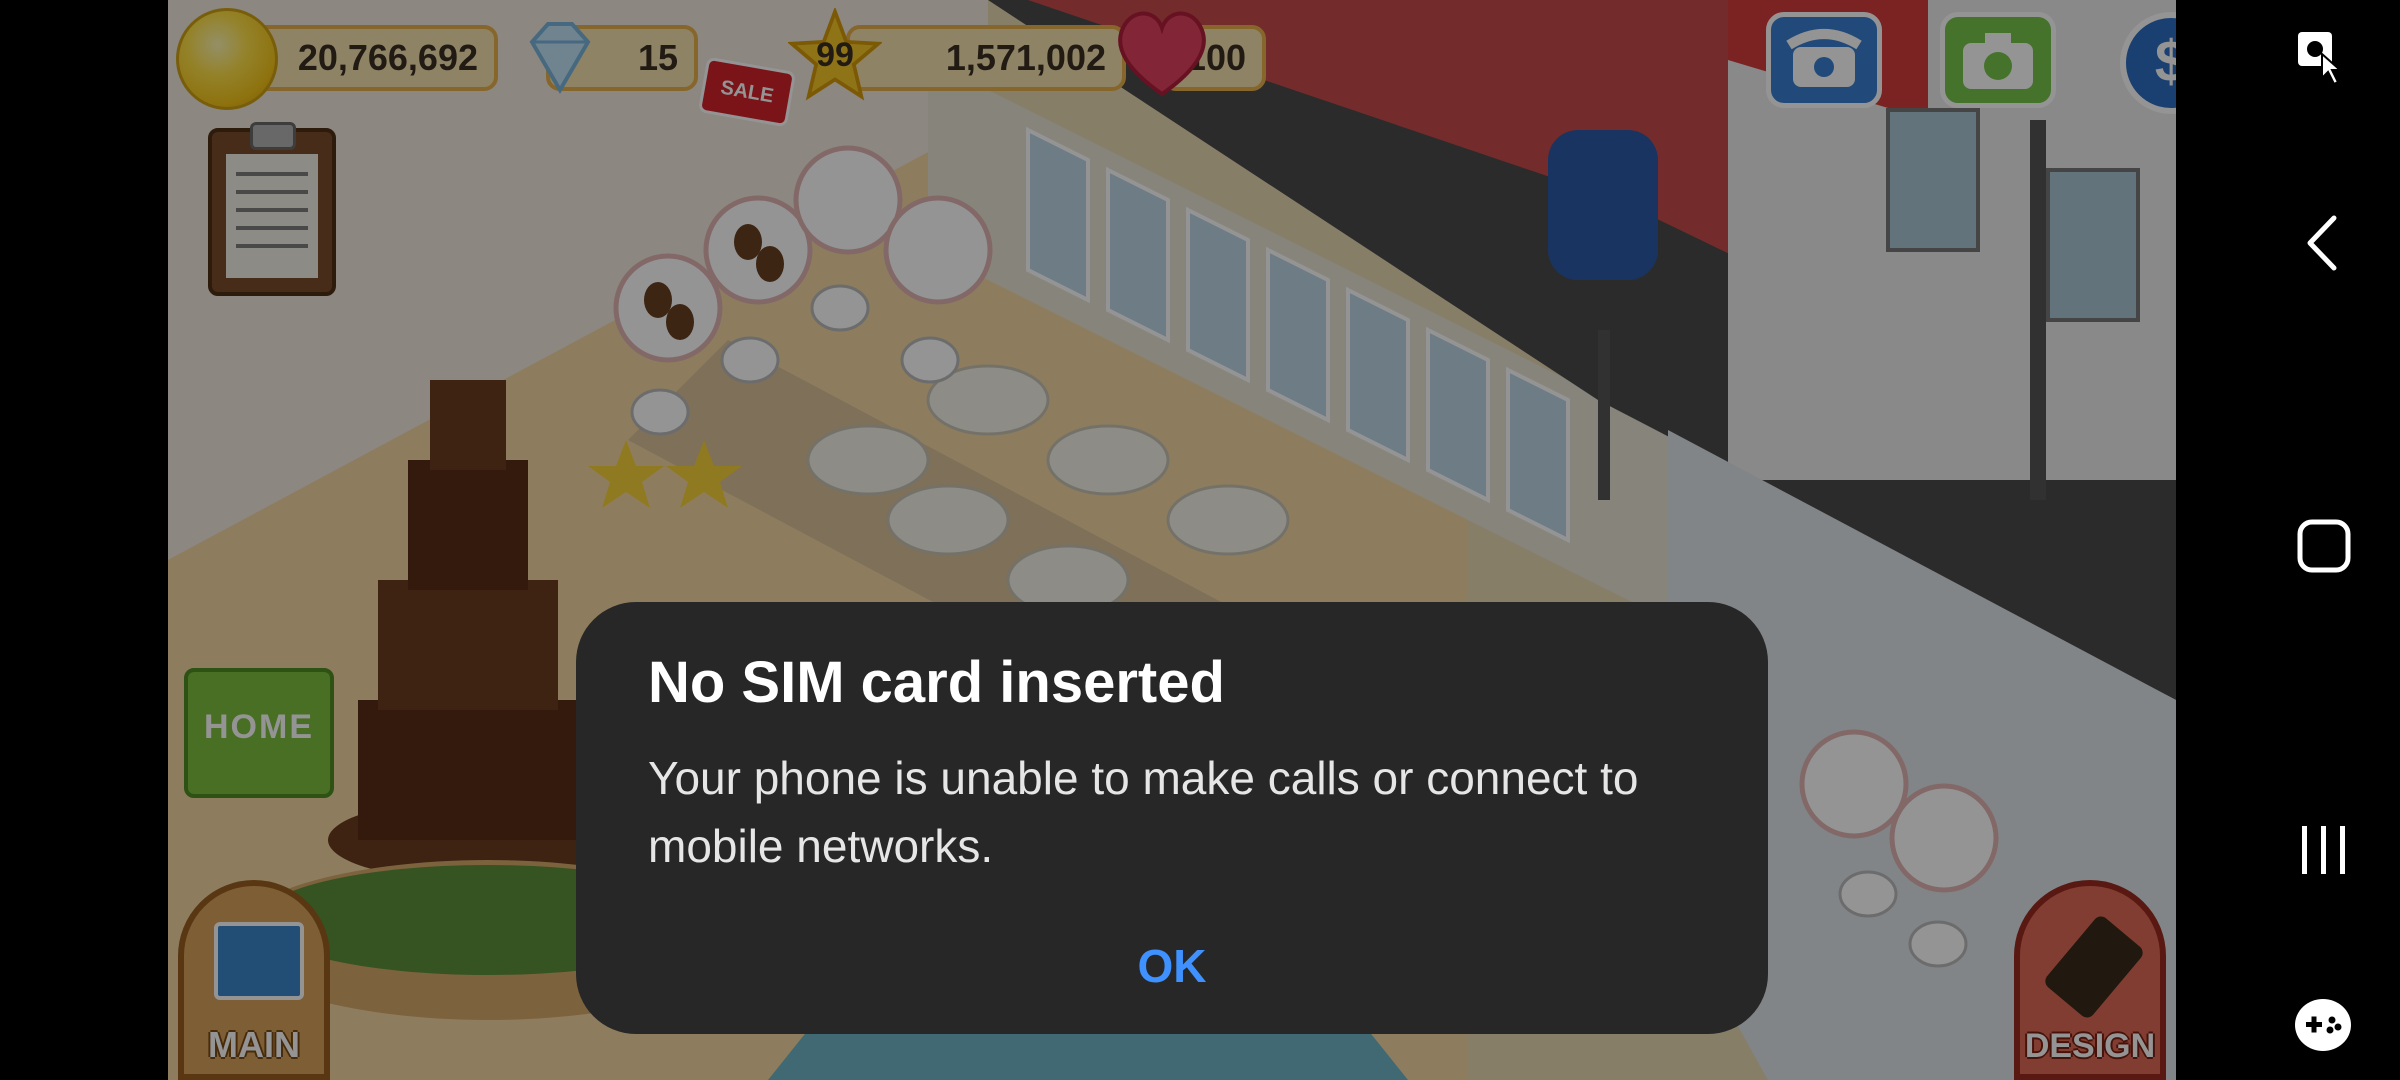 The image size is (2400, 1080). I want to click on navigation-bar, so click(2288, 540).